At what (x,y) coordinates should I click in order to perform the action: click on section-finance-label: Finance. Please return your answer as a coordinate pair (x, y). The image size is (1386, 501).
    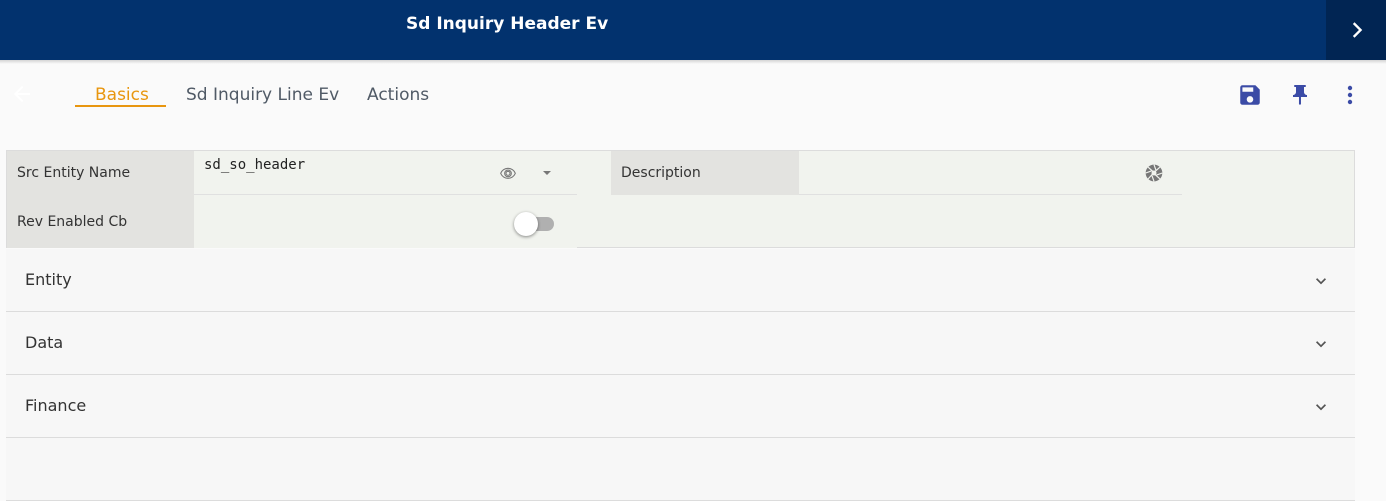
    Looking at the image, I should click on (56, 405).